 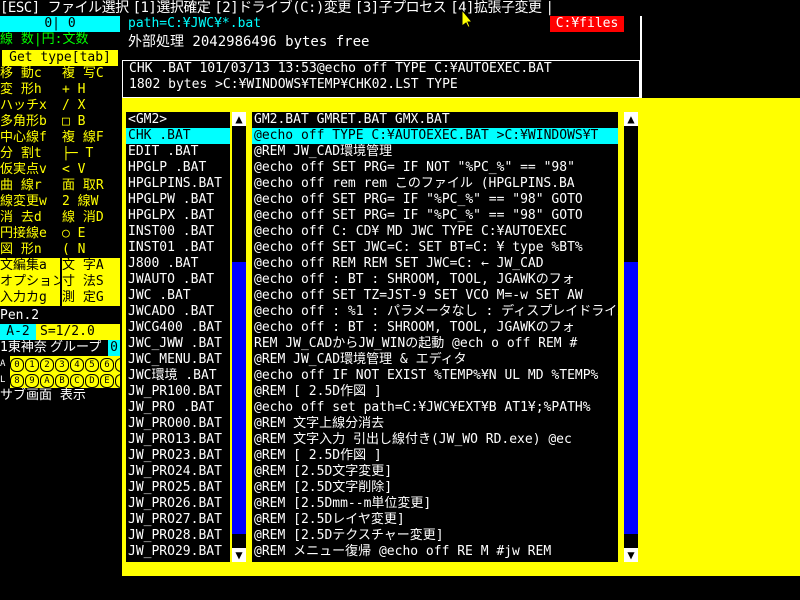 I want to click on command-left-1: 変 形h, so click(x=30, y=90).